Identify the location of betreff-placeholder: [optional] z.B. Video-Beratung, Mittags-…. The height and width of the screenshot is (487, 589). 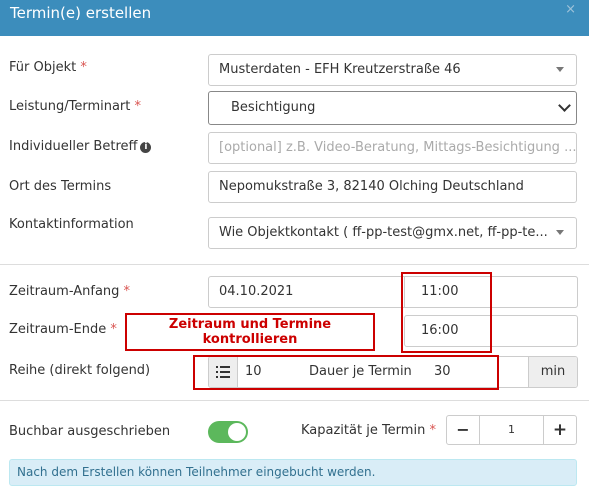
(398, 147).